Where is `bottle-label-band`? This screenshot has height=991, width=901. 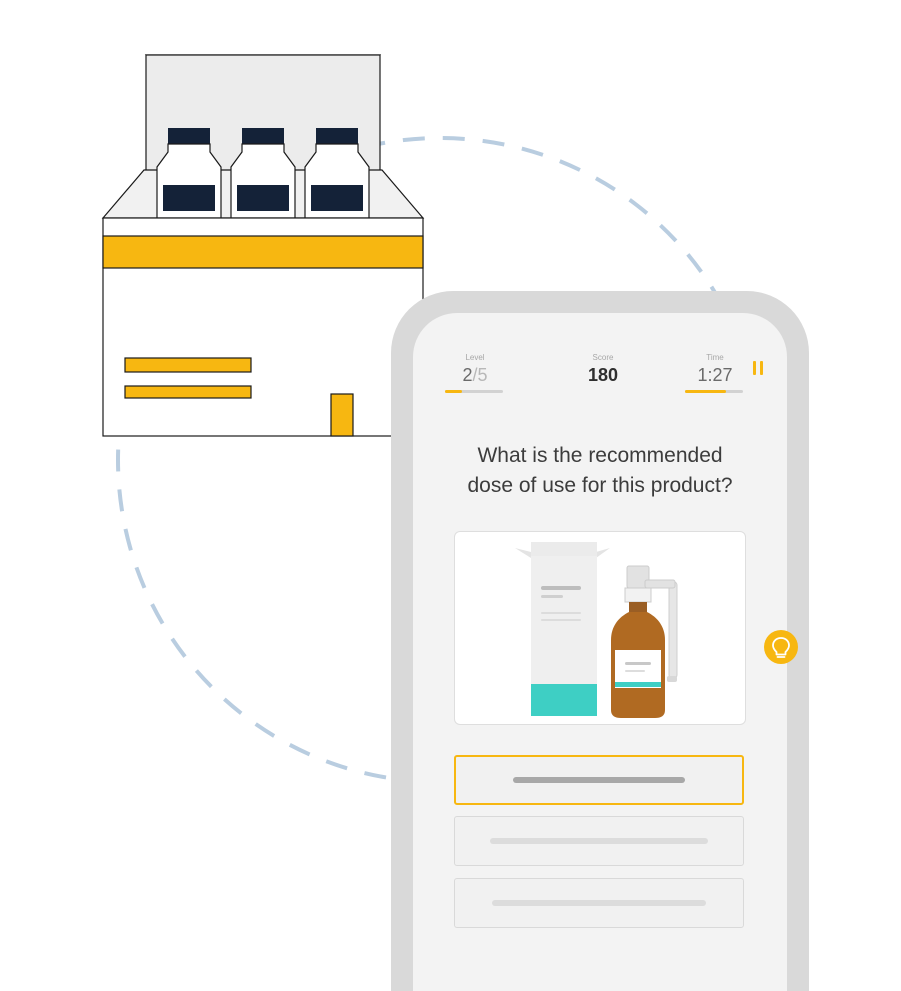
bottle-label-band is located at coordinates (638, 684).